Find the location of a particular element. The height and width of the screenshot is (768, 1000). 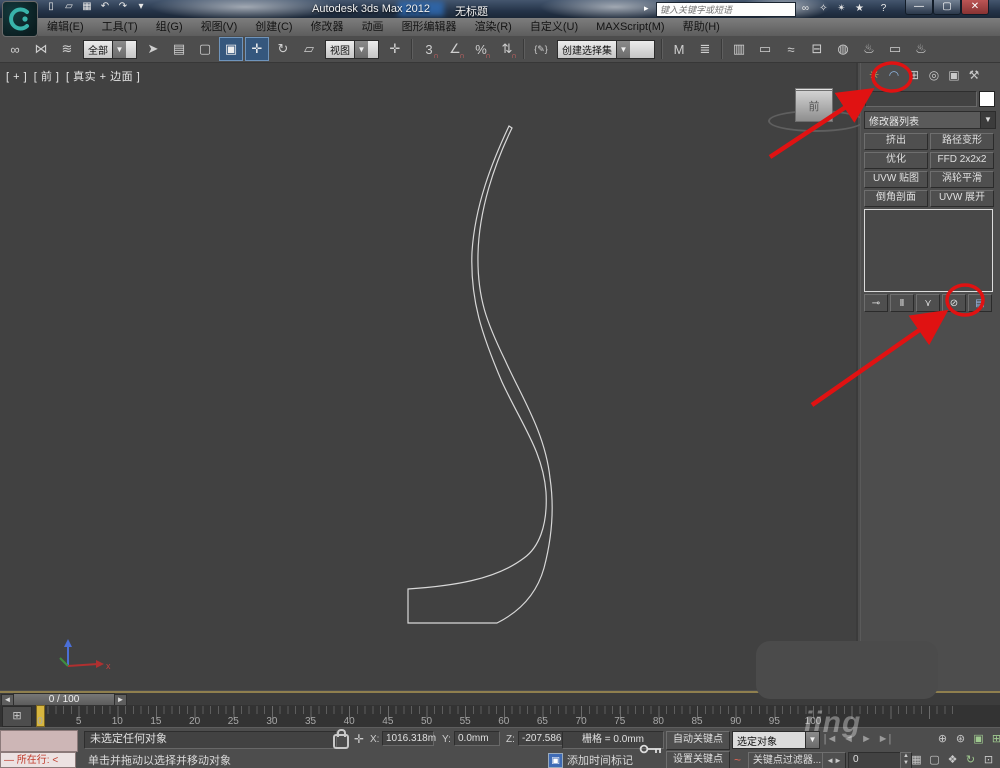

key-login-icon: ✧ is located at coordinates (823, 9).